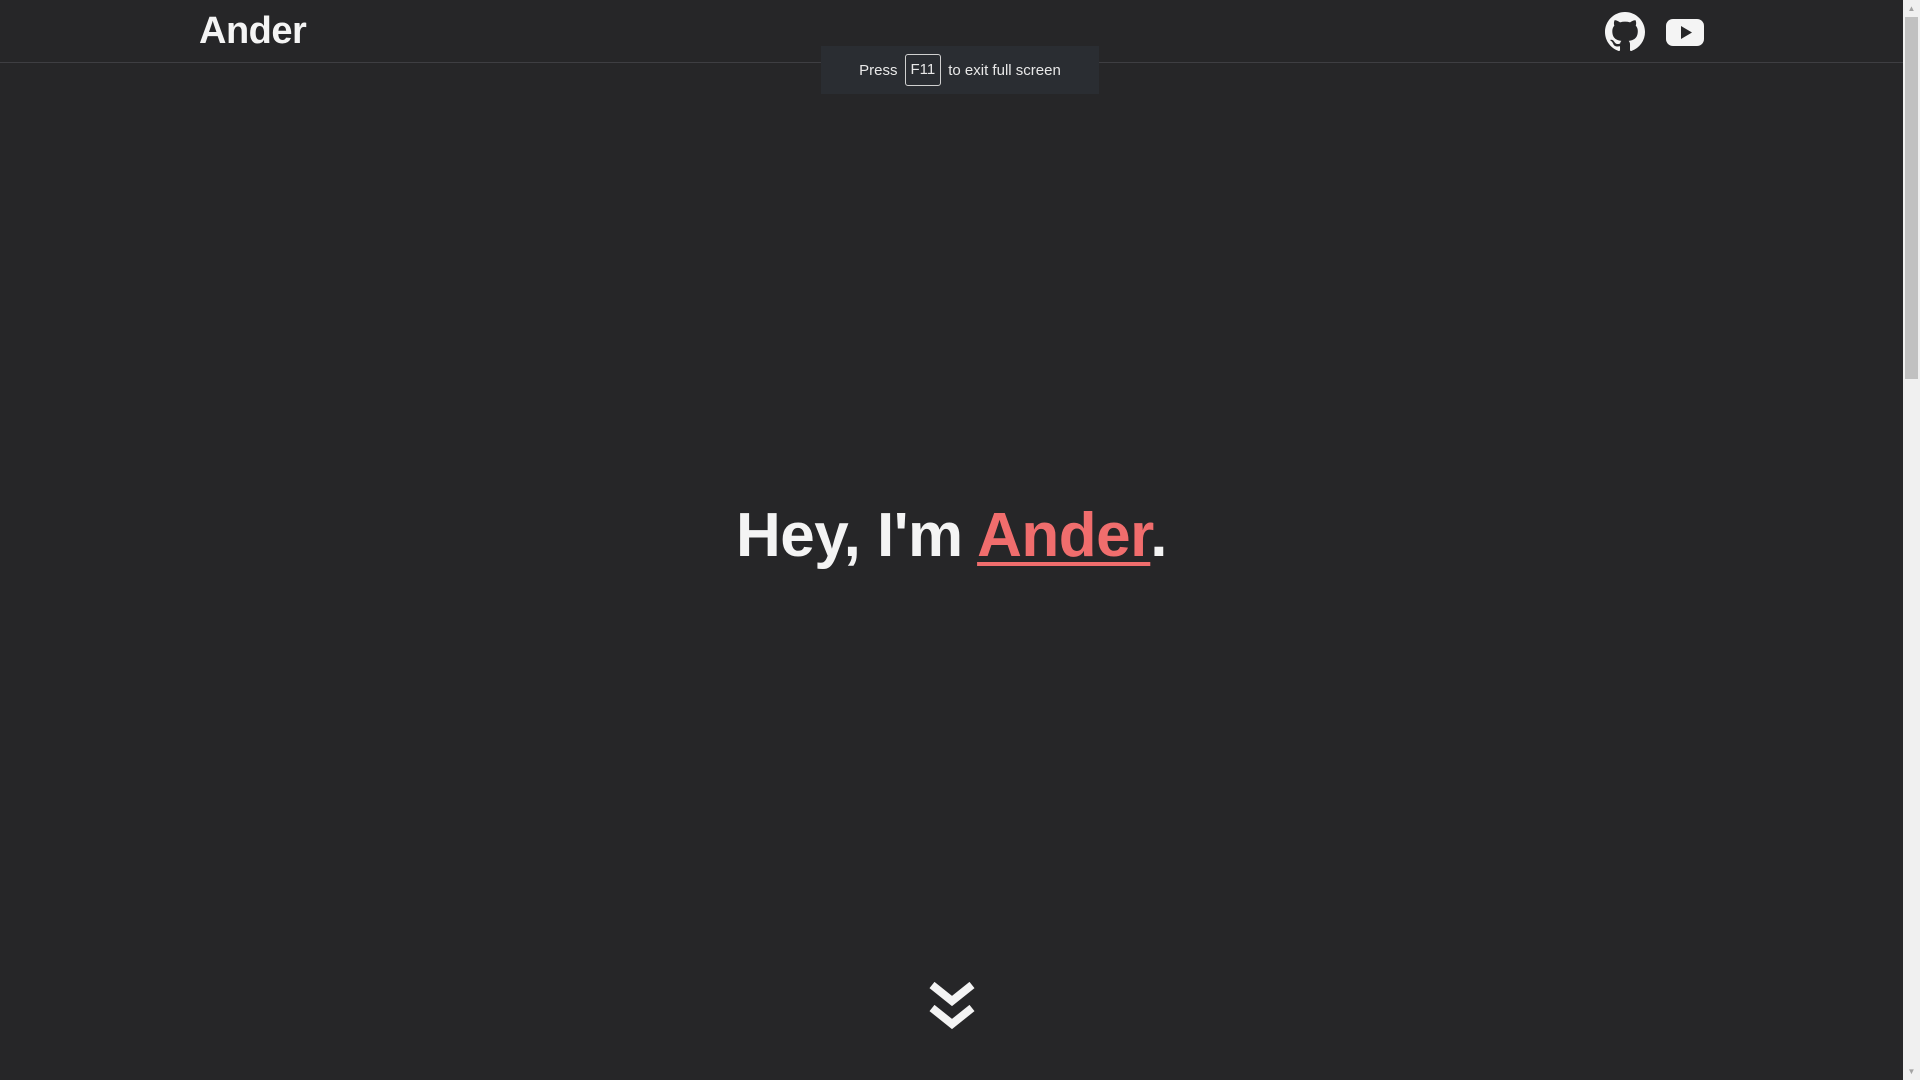 This screenshot has height=1080, width=1920. I want to click on f11-key-badge: F11, so click(923, 70).